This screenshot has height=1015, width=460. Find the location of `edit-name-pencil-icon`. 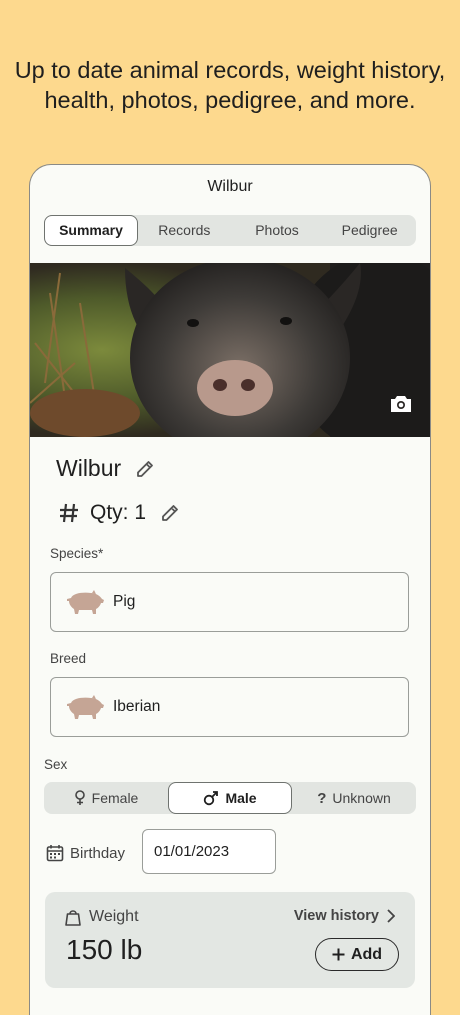

edit-name-pencil-icon is located at coordinates (145, 469).